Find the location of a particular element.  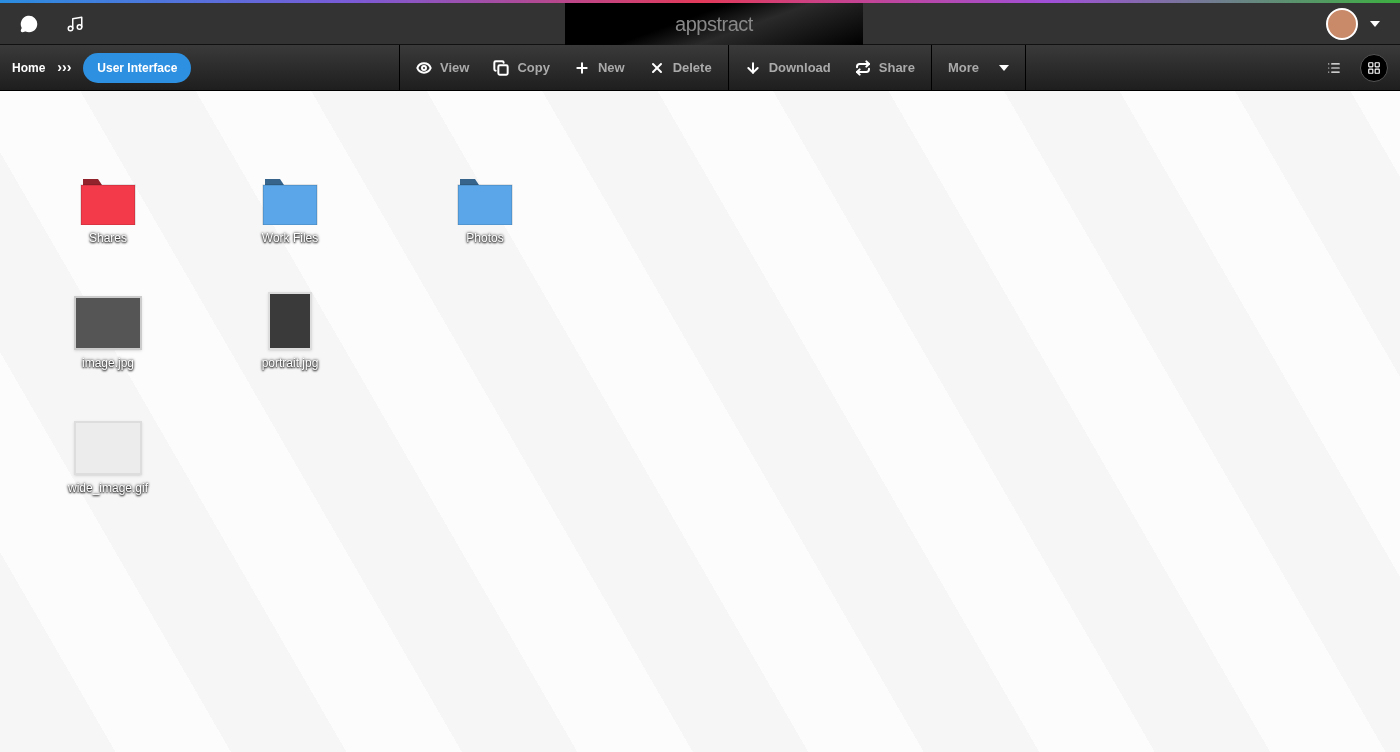

toolbar-button: Copy is located at coordinates (521, 67).